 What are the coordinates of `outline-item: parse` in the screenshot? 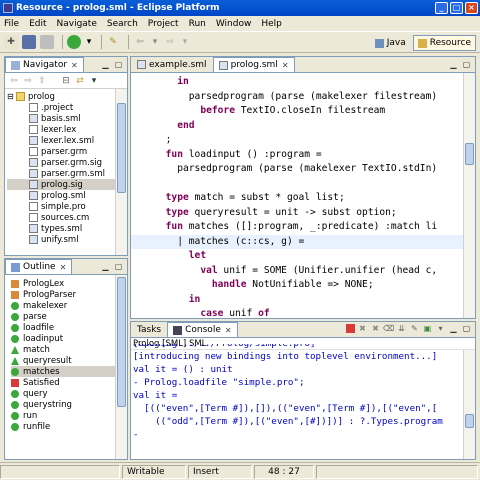 It's located at (69, 316).